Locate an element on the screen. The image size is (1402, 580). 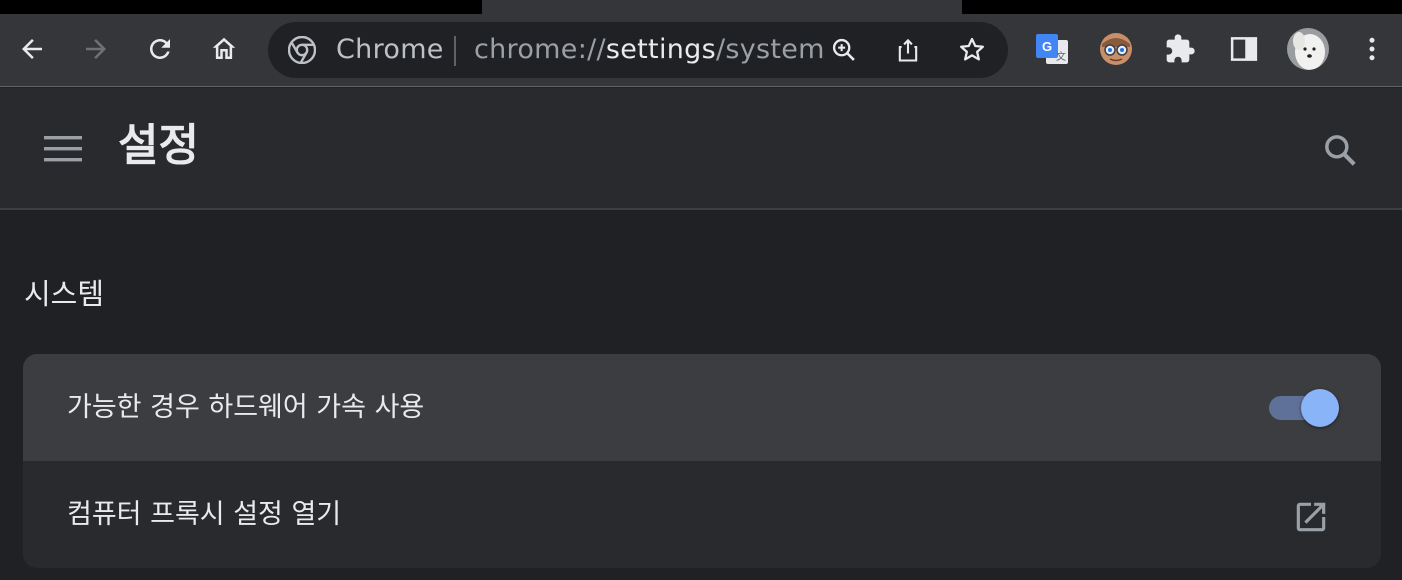
extensions-menu-button is located at coordinates (1180, 49).